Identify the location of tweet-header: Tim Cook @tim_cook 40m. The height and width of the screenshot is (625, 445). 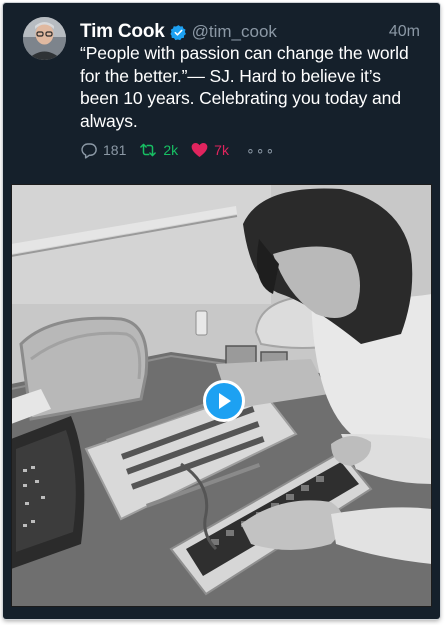
(250, 32).